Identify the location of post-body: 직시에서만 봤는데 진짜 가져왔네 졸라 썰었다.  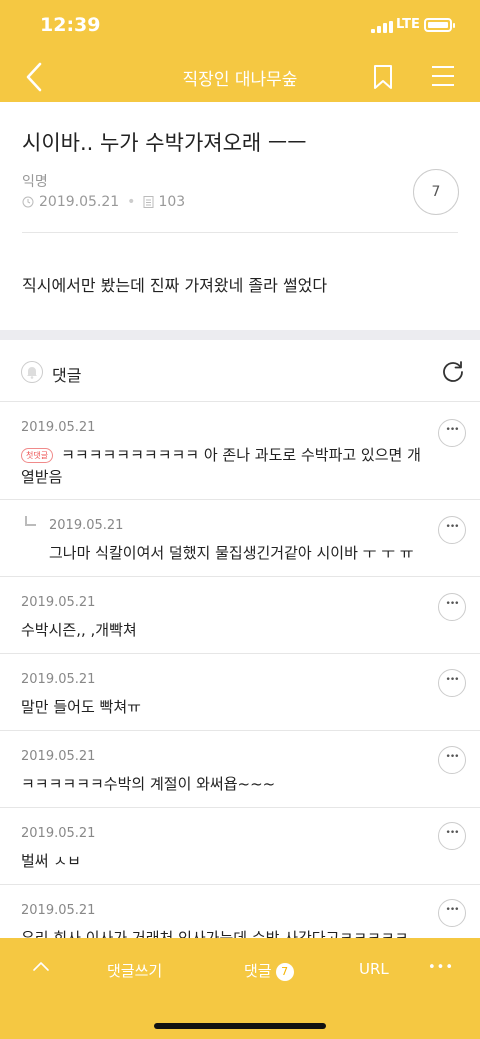
(175, 285).